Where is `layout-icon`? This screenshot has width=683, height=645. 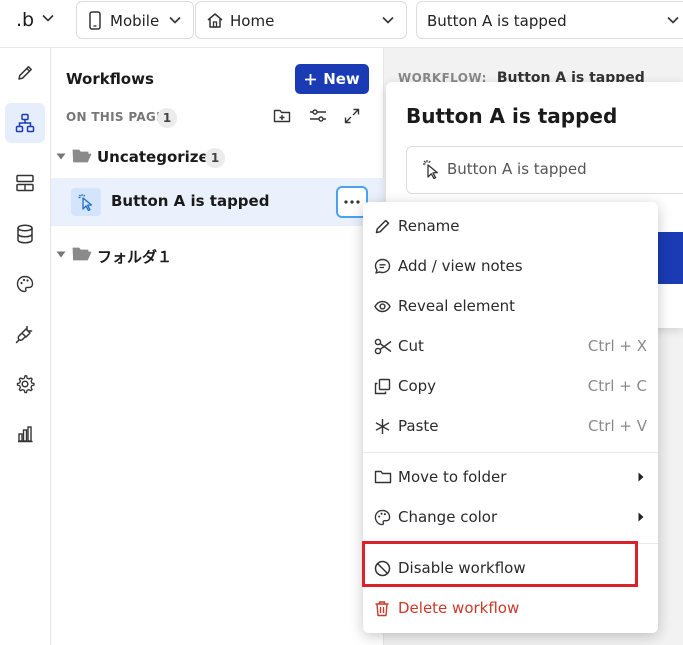
layout-icon is located at coordinates (25, 183).